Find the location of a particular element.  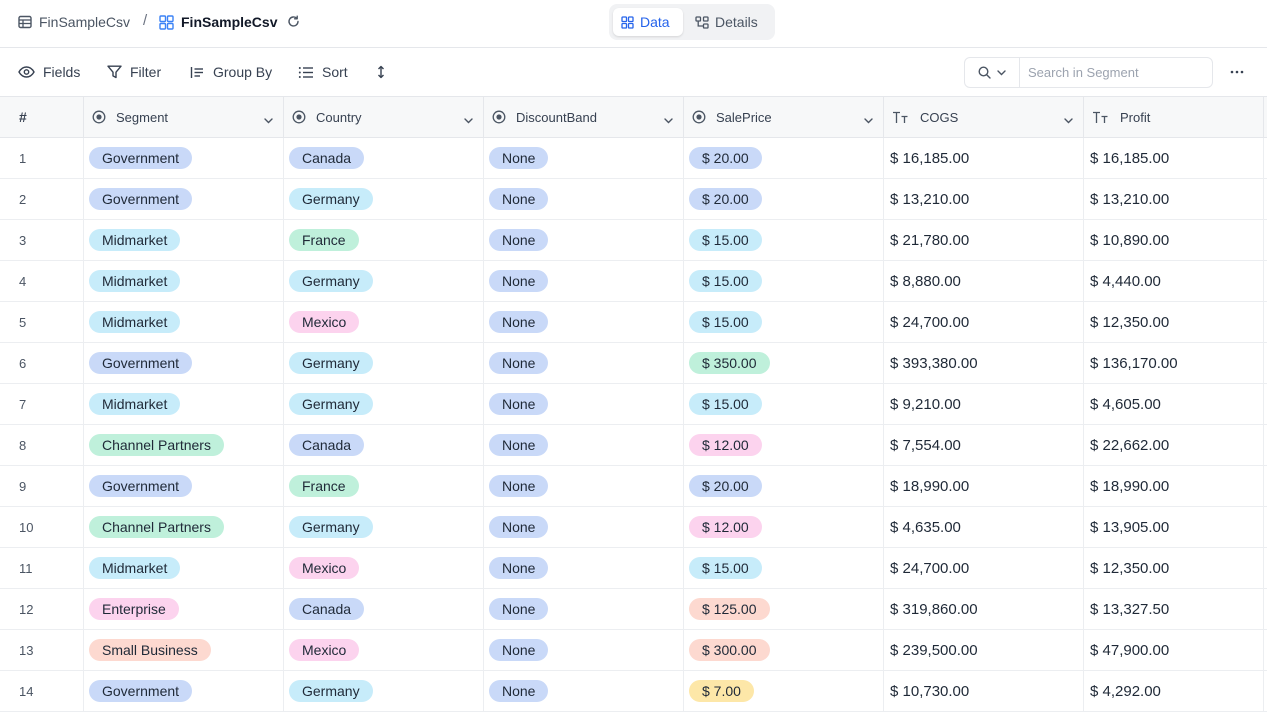

breadcrumb-table: FinSampleCsv is located at coordinates (218, 22).